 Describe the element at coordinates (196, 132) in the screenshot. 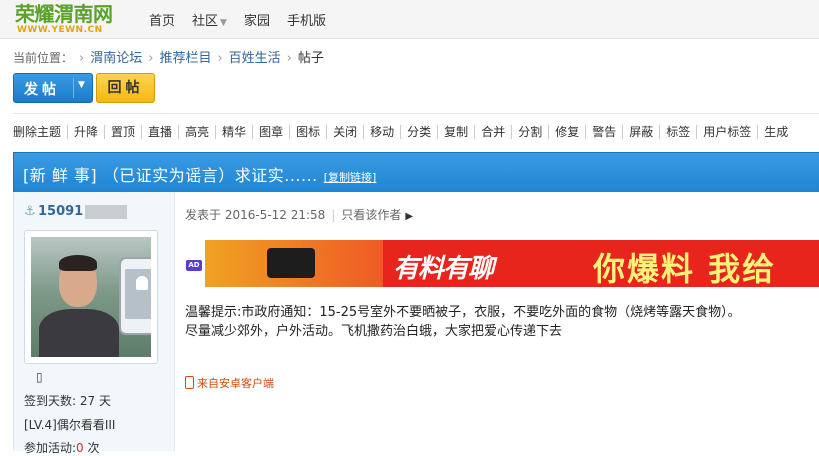

I see `mod-highlight: 高亮` at that location.